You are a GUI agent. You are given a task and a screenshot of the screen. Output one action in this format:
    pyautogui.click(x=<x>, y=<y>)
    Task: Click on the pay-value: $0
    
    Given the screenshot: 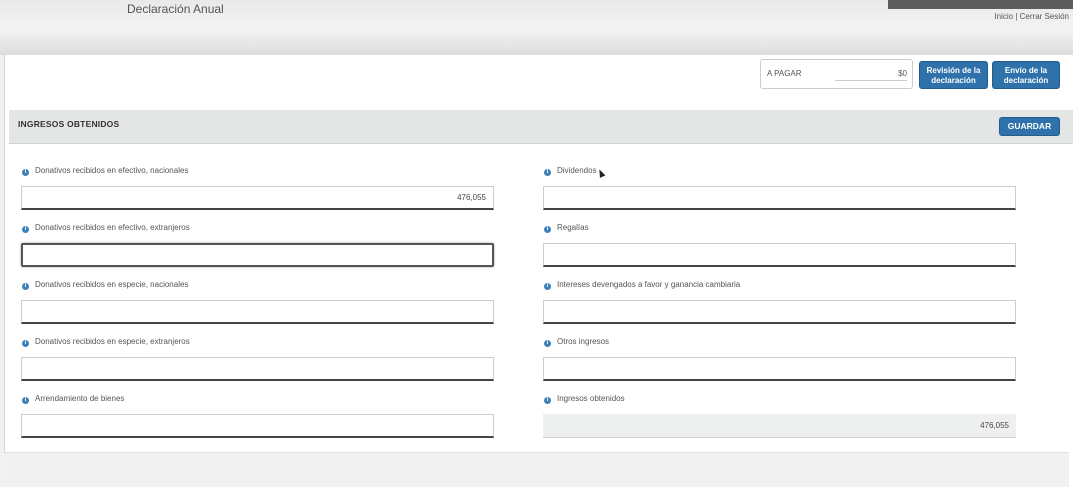 What is the action you would take?
    pyautogui.click(x=871, y=75)
    